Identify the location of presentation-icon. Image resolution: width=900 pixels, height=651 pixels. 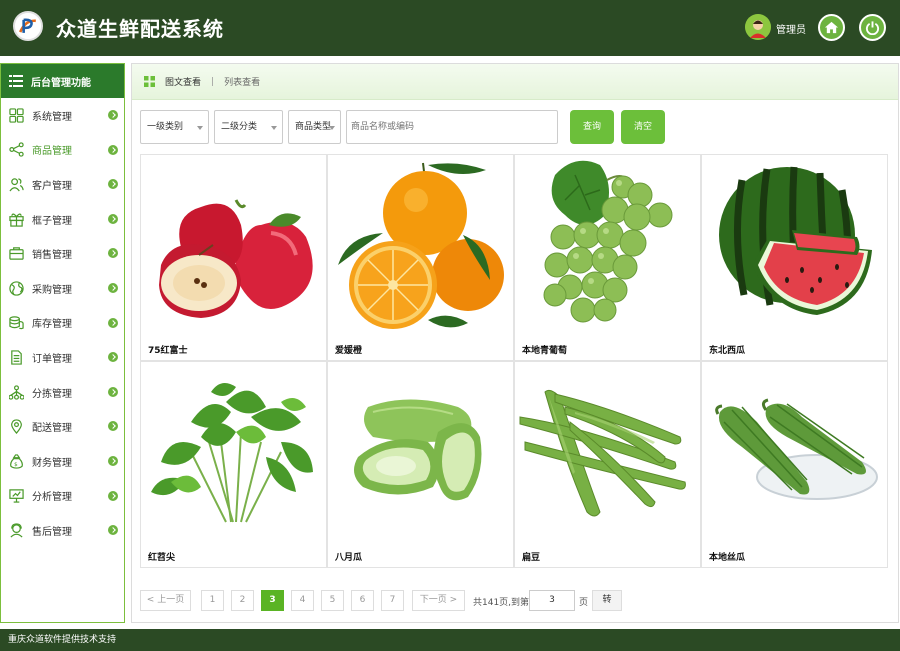
(16, 496).